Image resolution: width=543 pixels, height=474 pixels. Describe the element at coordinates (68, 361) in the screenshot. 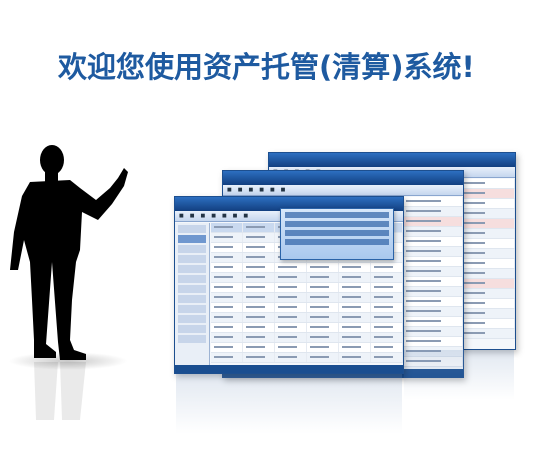

I see `floor-shadow` at that location.